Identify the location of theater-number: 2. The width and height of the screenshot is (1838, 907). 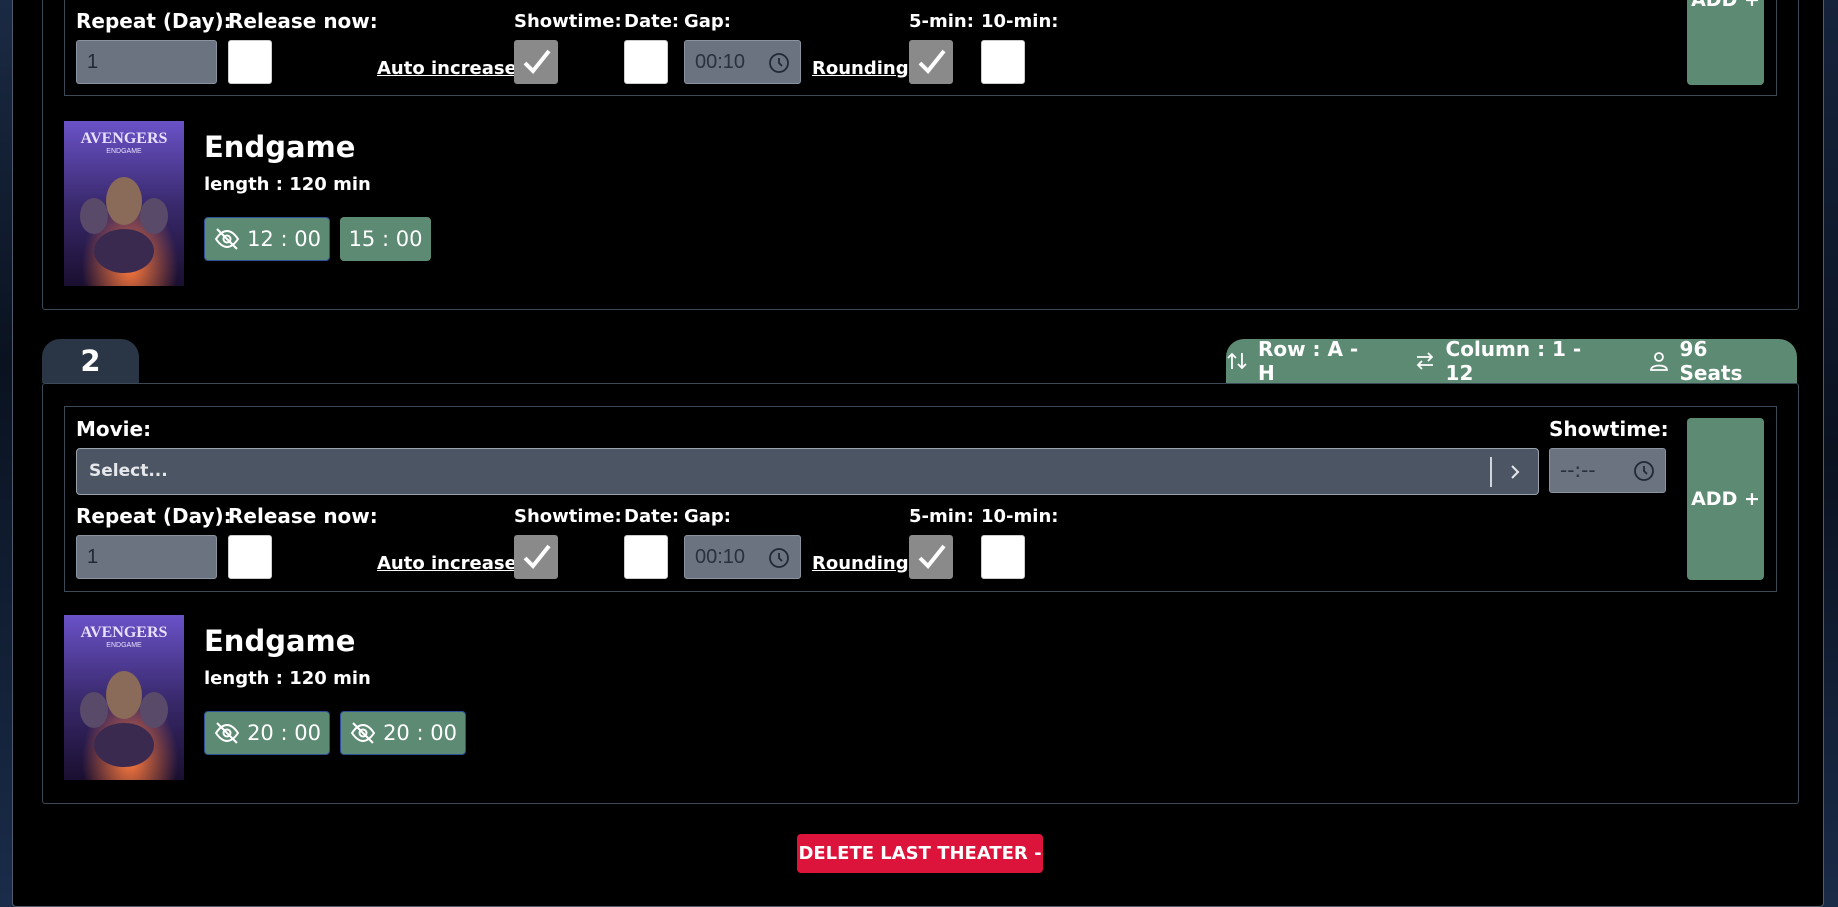
(90, 361).